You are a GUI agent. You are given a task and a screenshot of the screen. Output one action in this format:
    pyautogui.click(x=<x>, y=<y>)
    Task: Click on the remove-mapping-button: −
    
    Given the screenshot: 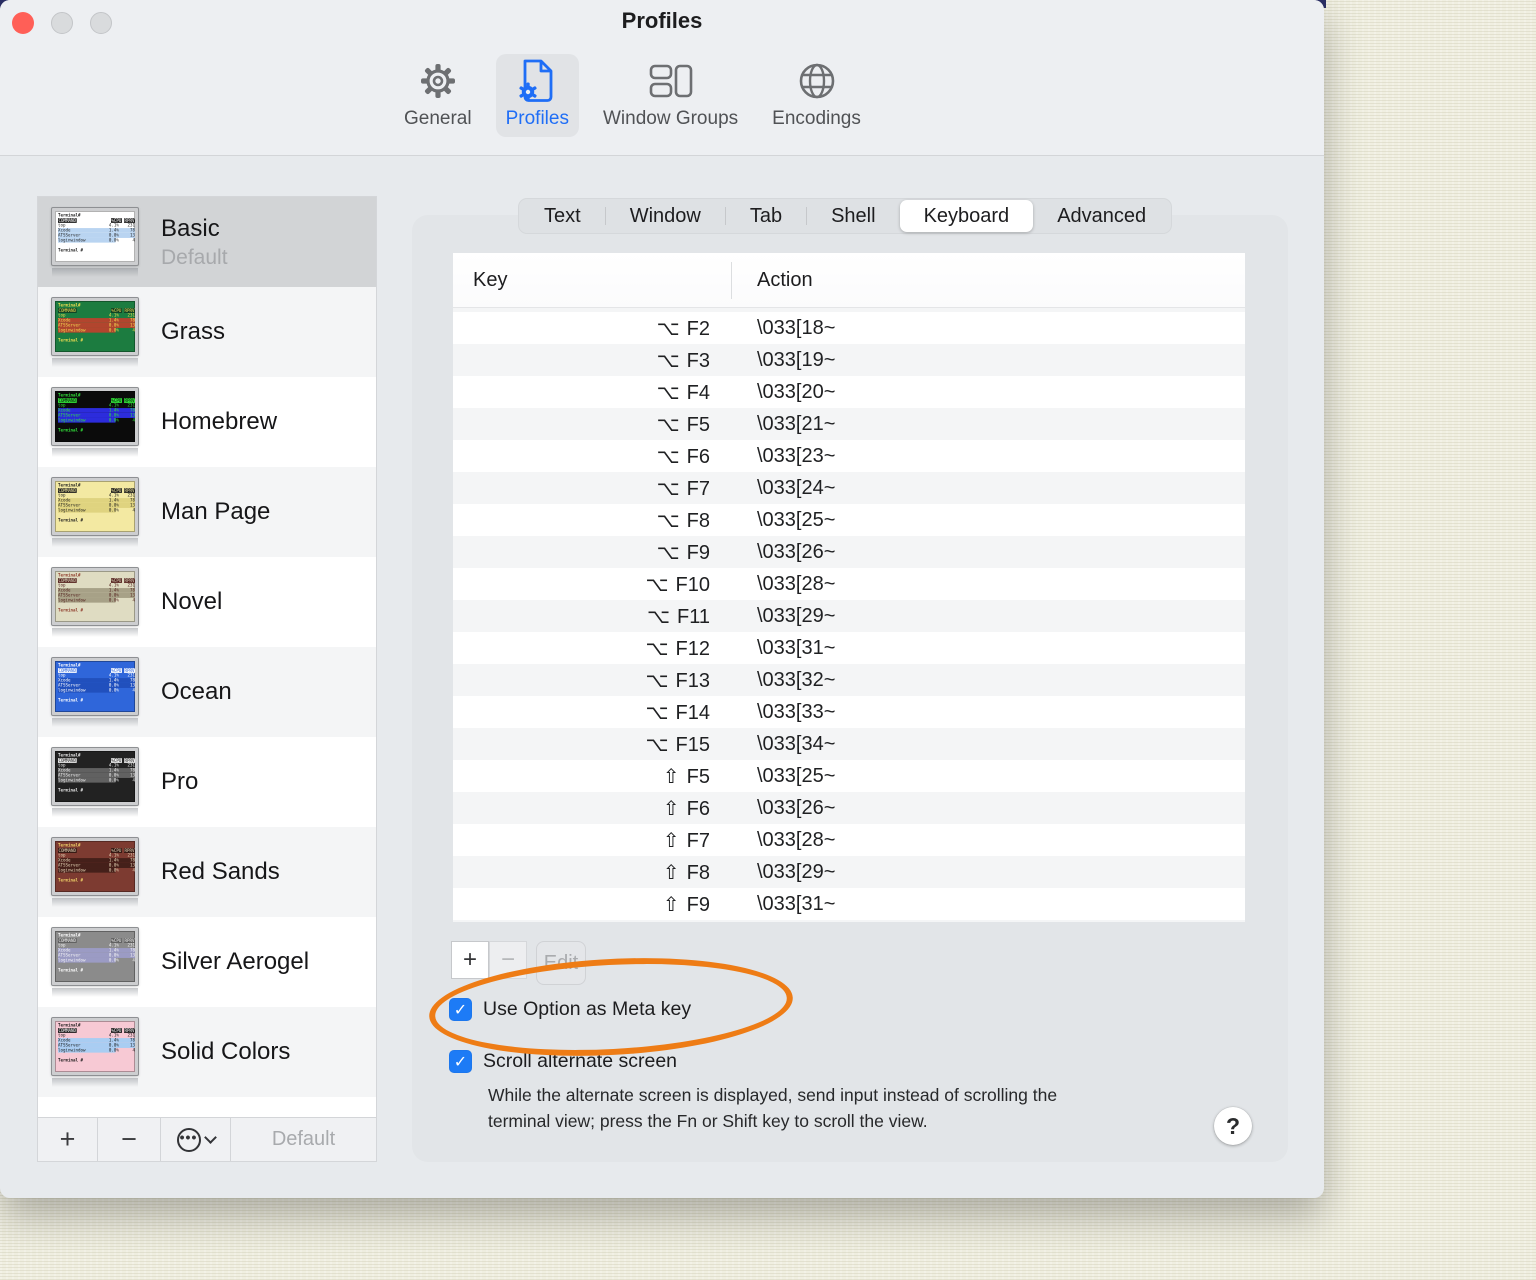 What is the action you would take?
    pyautogui.click(x=508, y=960)
    